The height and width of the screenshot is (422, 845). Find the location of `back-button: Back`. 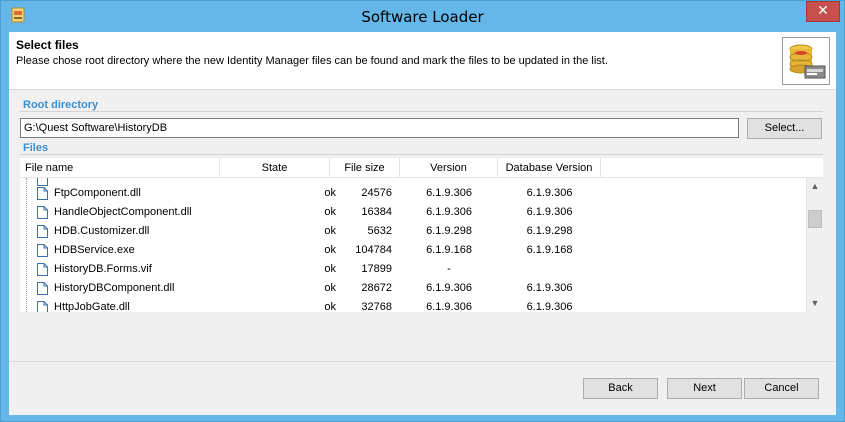

back-button: Back is located at coordinates (620, 388).